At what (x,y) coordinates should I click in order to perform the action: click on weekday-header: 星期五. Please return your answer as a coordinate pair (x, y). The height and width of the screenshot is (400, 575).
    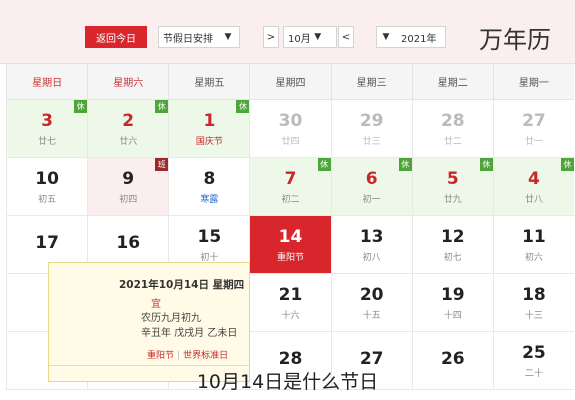
    Looking at the image, I should click on (209, 82).